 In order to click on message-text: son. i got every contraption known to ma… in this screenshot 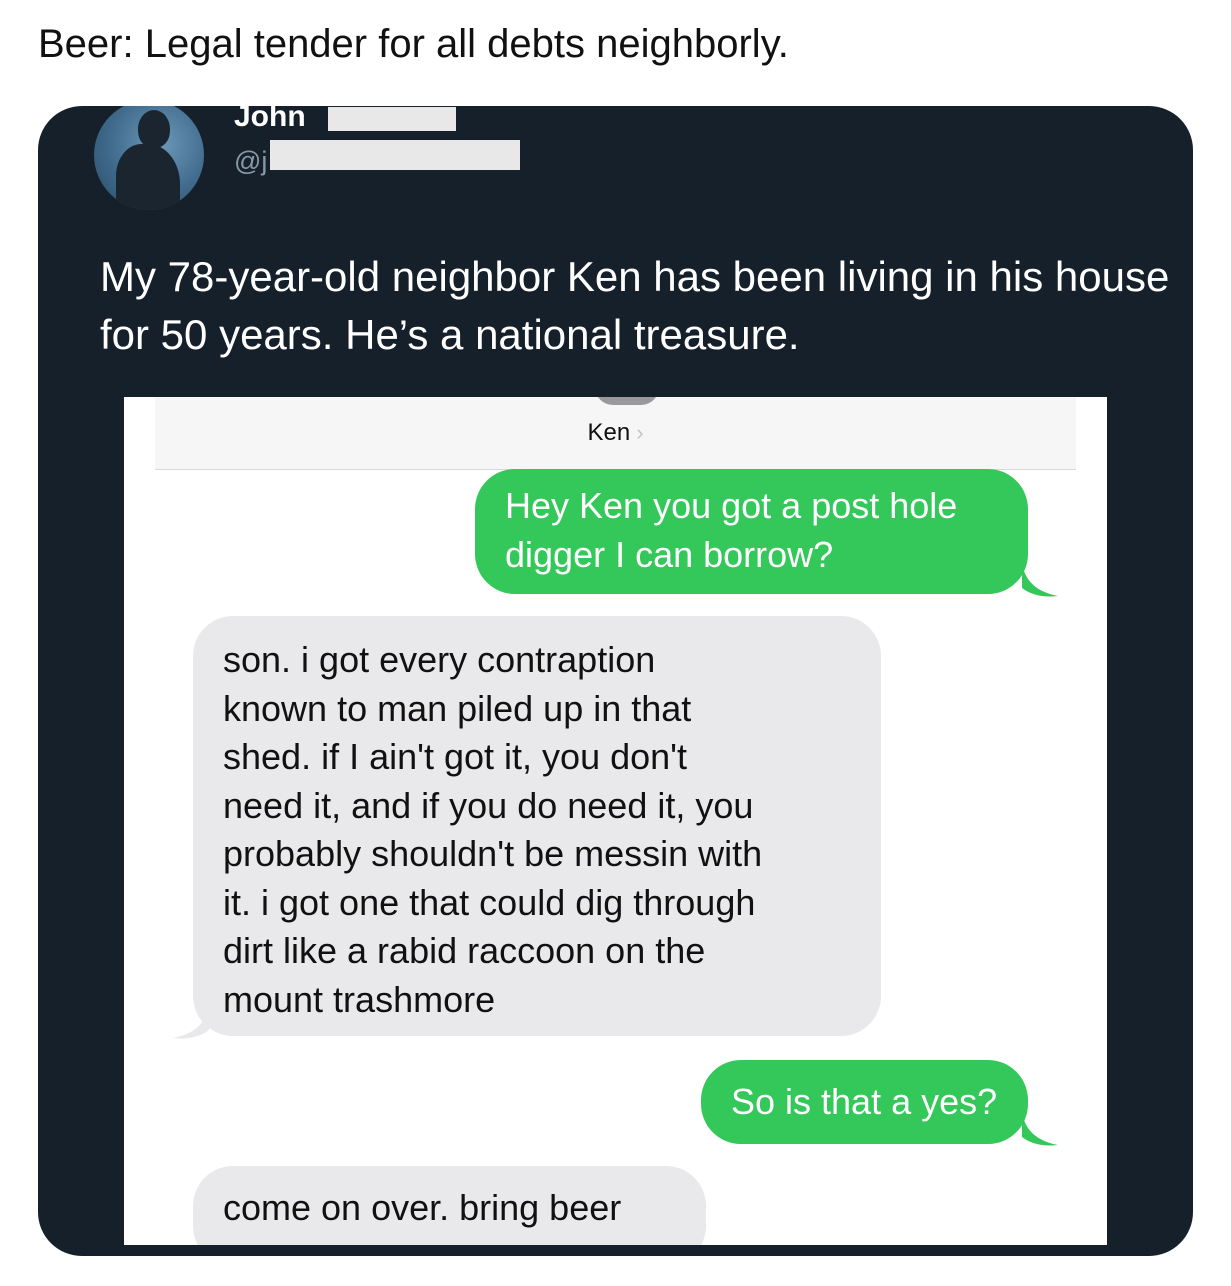, I will do `click(493, 829)`.